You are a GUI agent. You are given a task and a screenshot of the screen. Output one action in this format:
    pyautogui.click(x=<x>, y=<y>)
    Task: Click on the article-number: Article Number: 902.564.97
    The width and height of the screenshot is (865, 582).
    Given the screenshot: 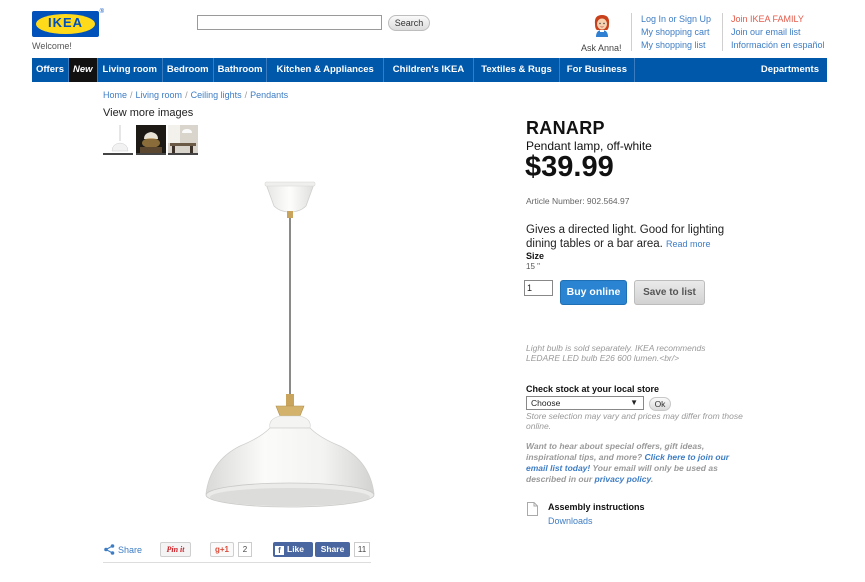 What is the action you would take?
    pyautogui.click(x=578, y=201)
    